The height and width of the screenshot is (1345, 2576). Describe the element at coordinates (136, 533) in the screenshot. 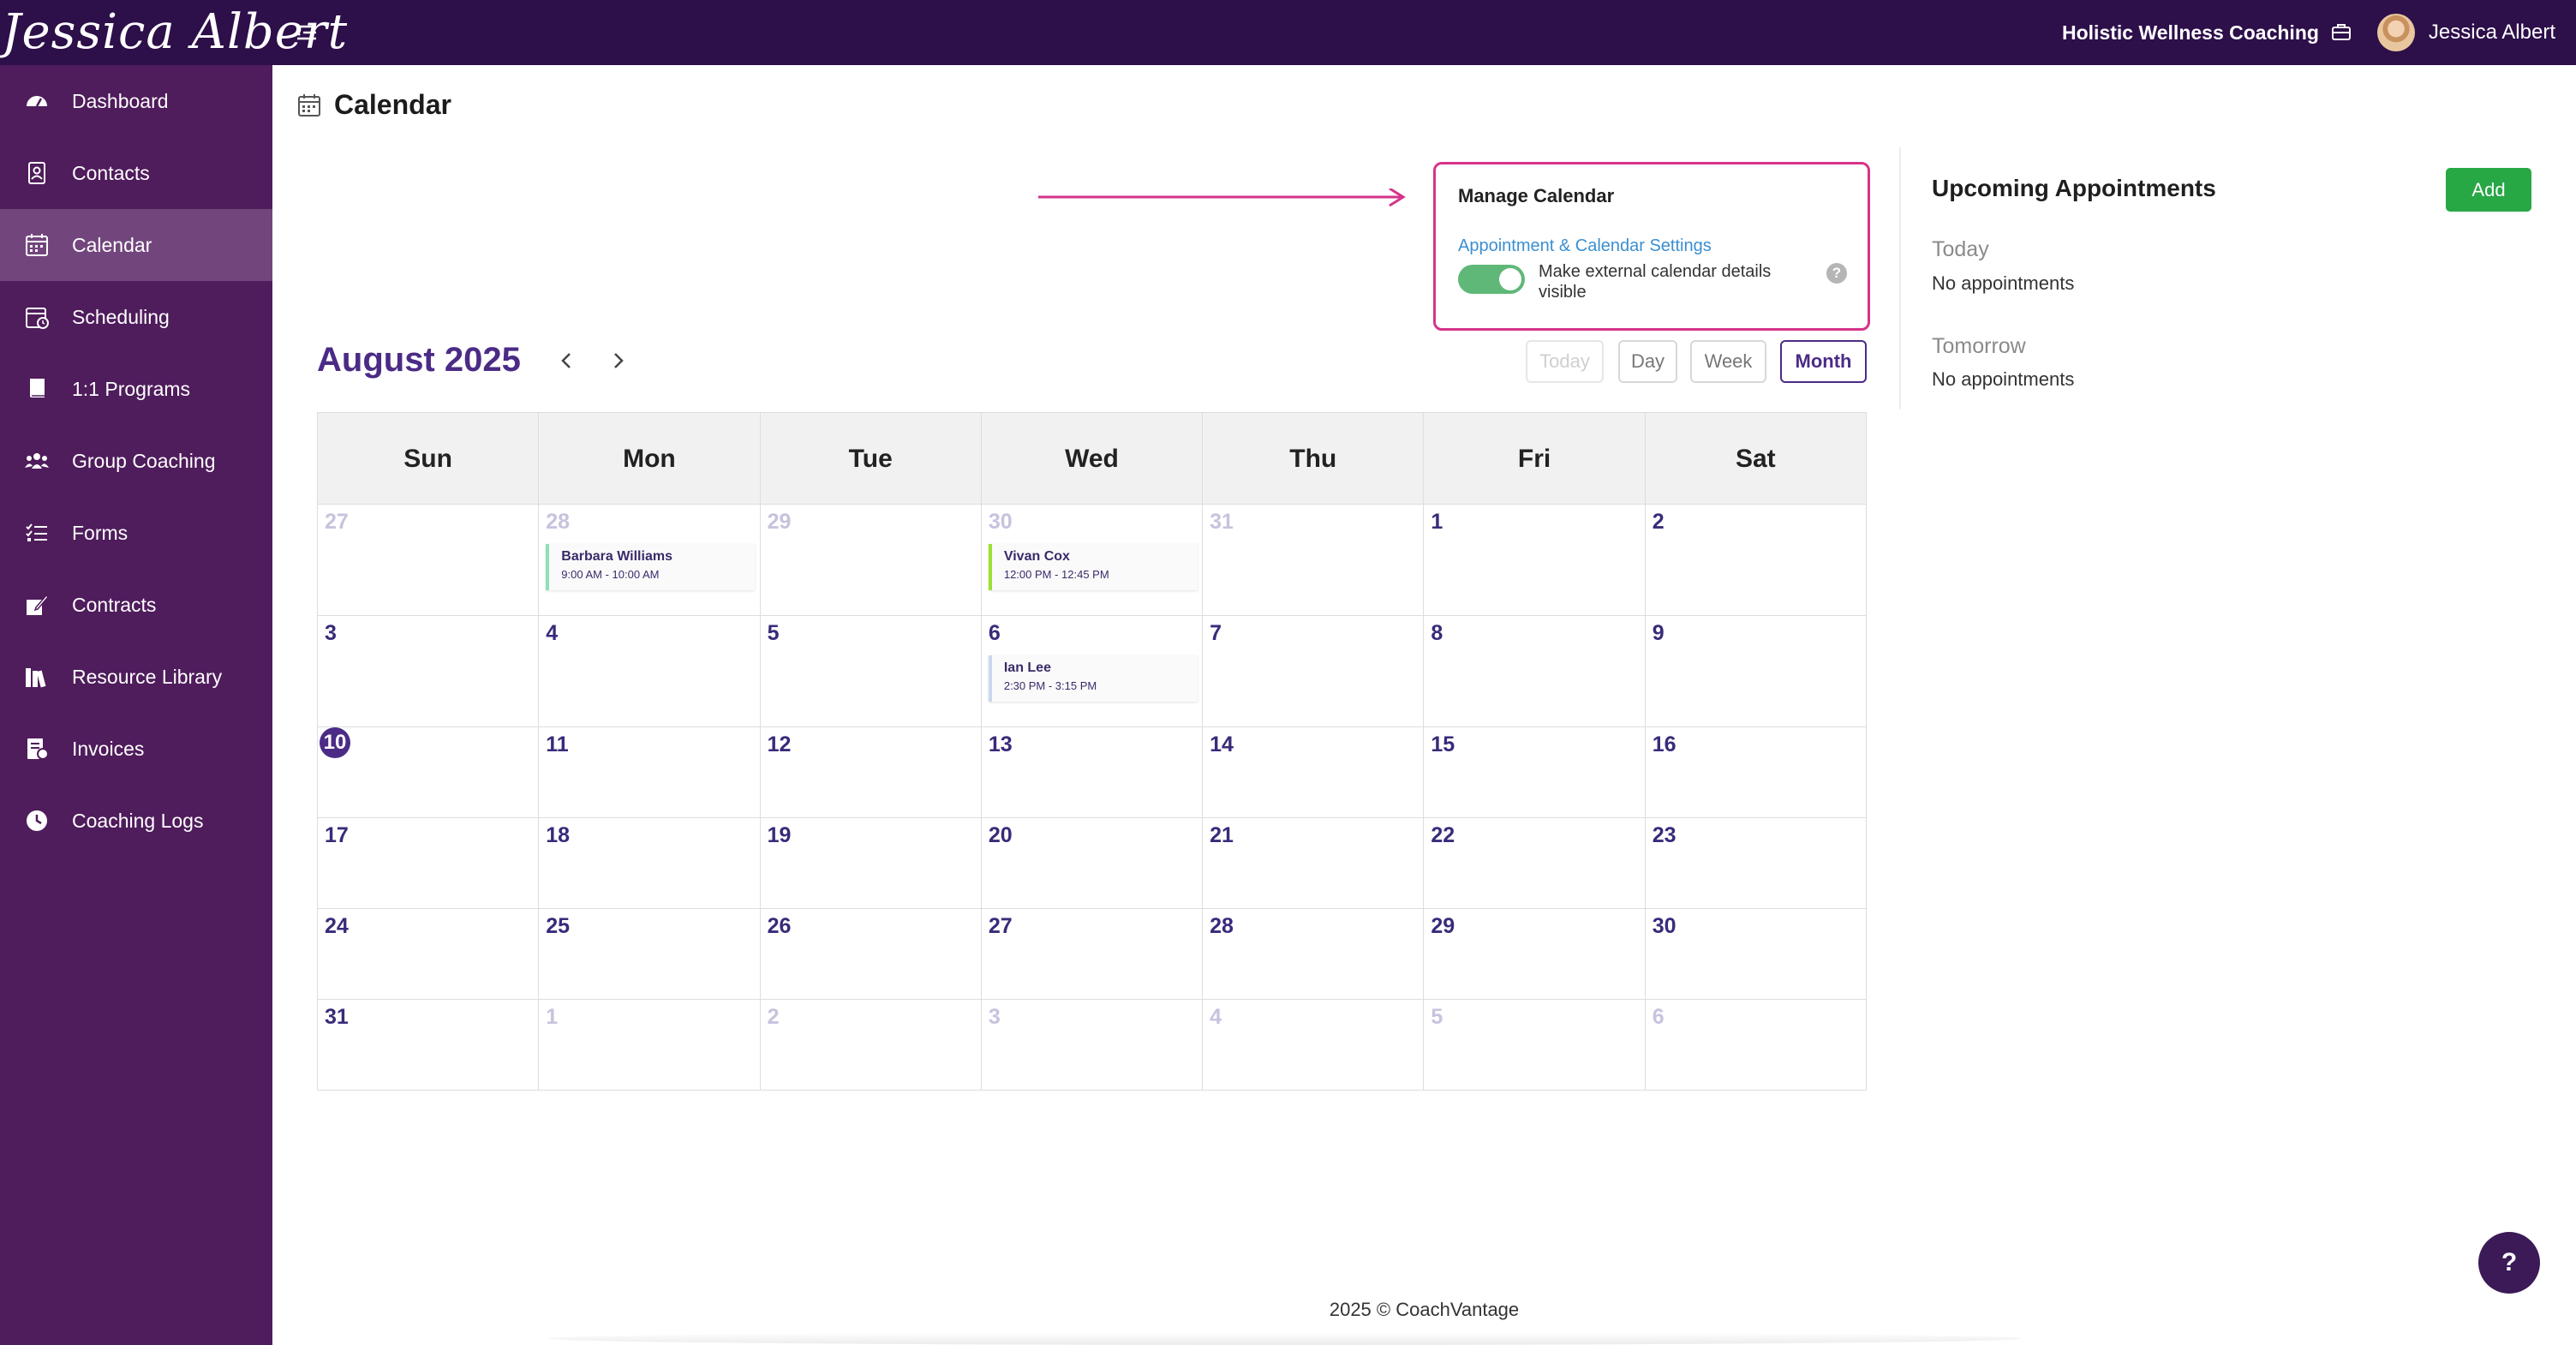

I see `sidebar-item-forms: Forms` at that location.